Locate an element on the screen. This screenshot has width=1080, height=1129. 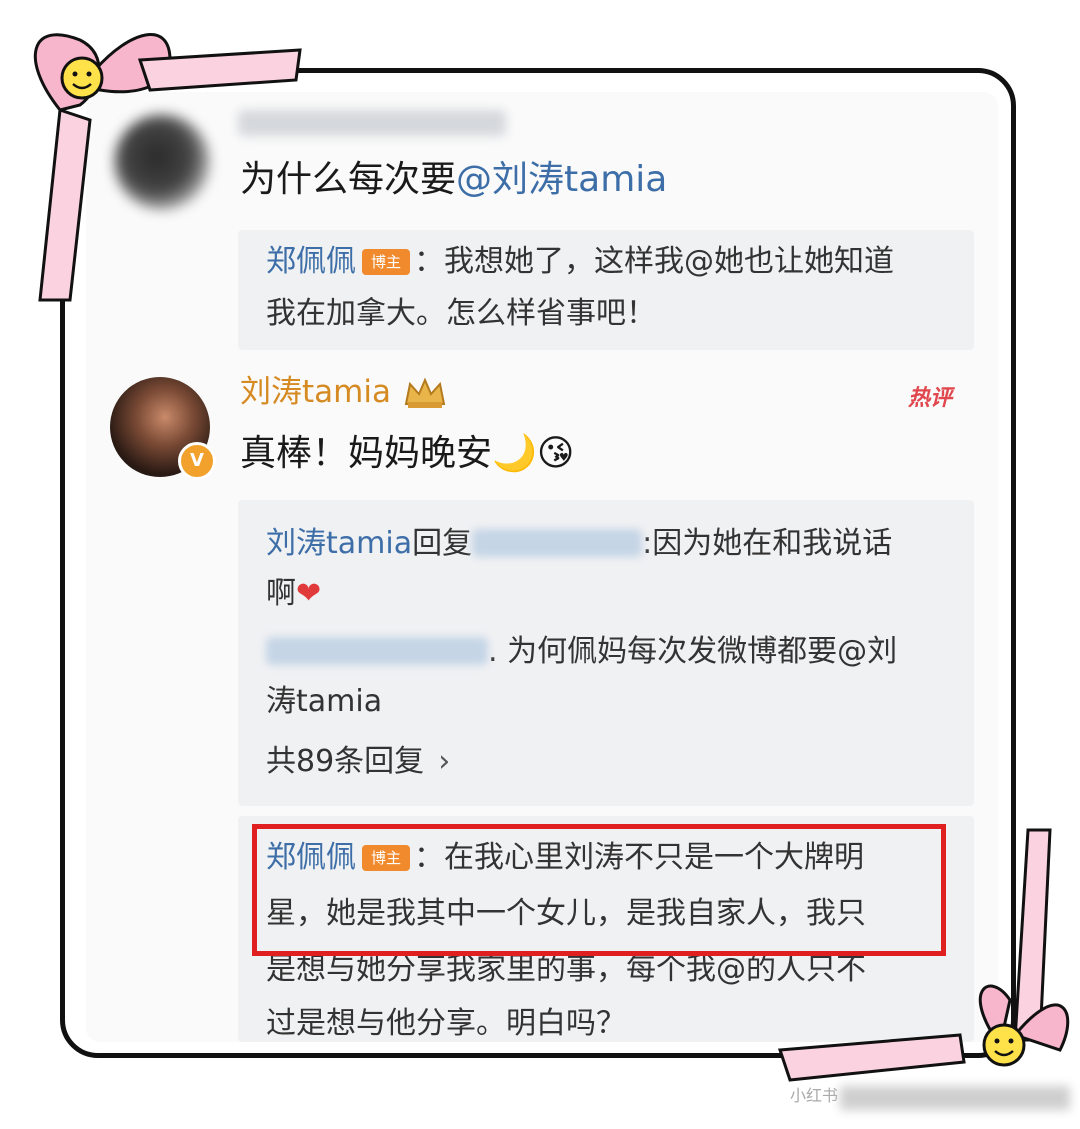
crown-icon is located at coordinates (425, 392).